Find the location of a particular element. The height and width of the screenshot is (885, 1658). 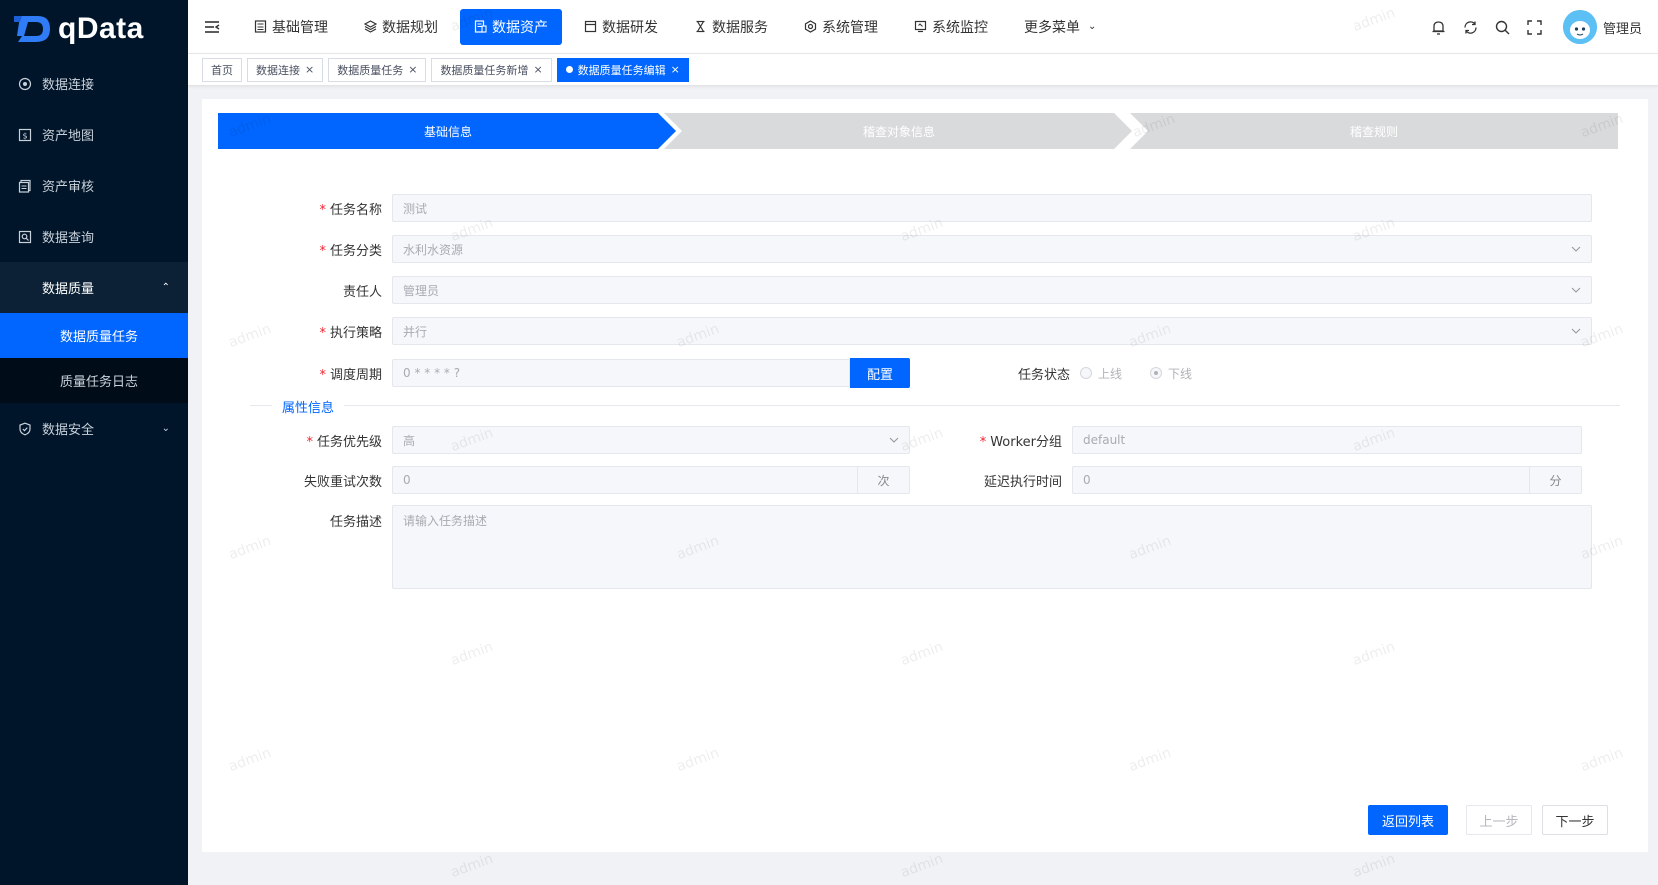

form-row-description: 任务描述 请输入任务描述 is located at coordinates (897, 547).